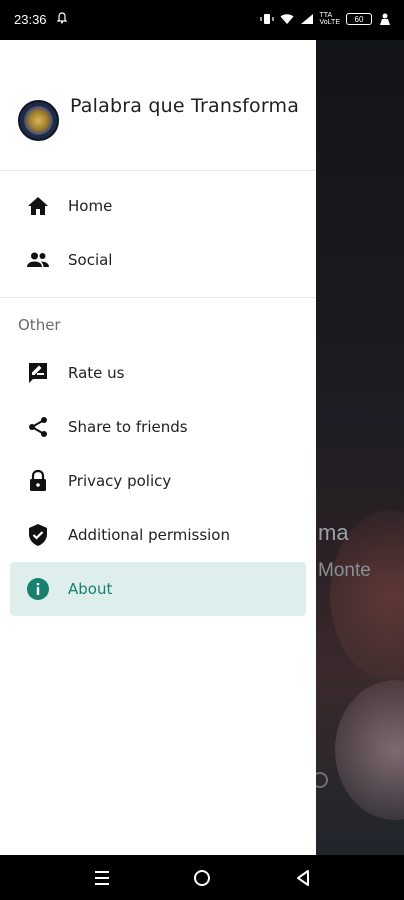  What do you see at coordinates (38, 589) in the screenshot?
I see `info-icon` at bounding box center [38, 589].